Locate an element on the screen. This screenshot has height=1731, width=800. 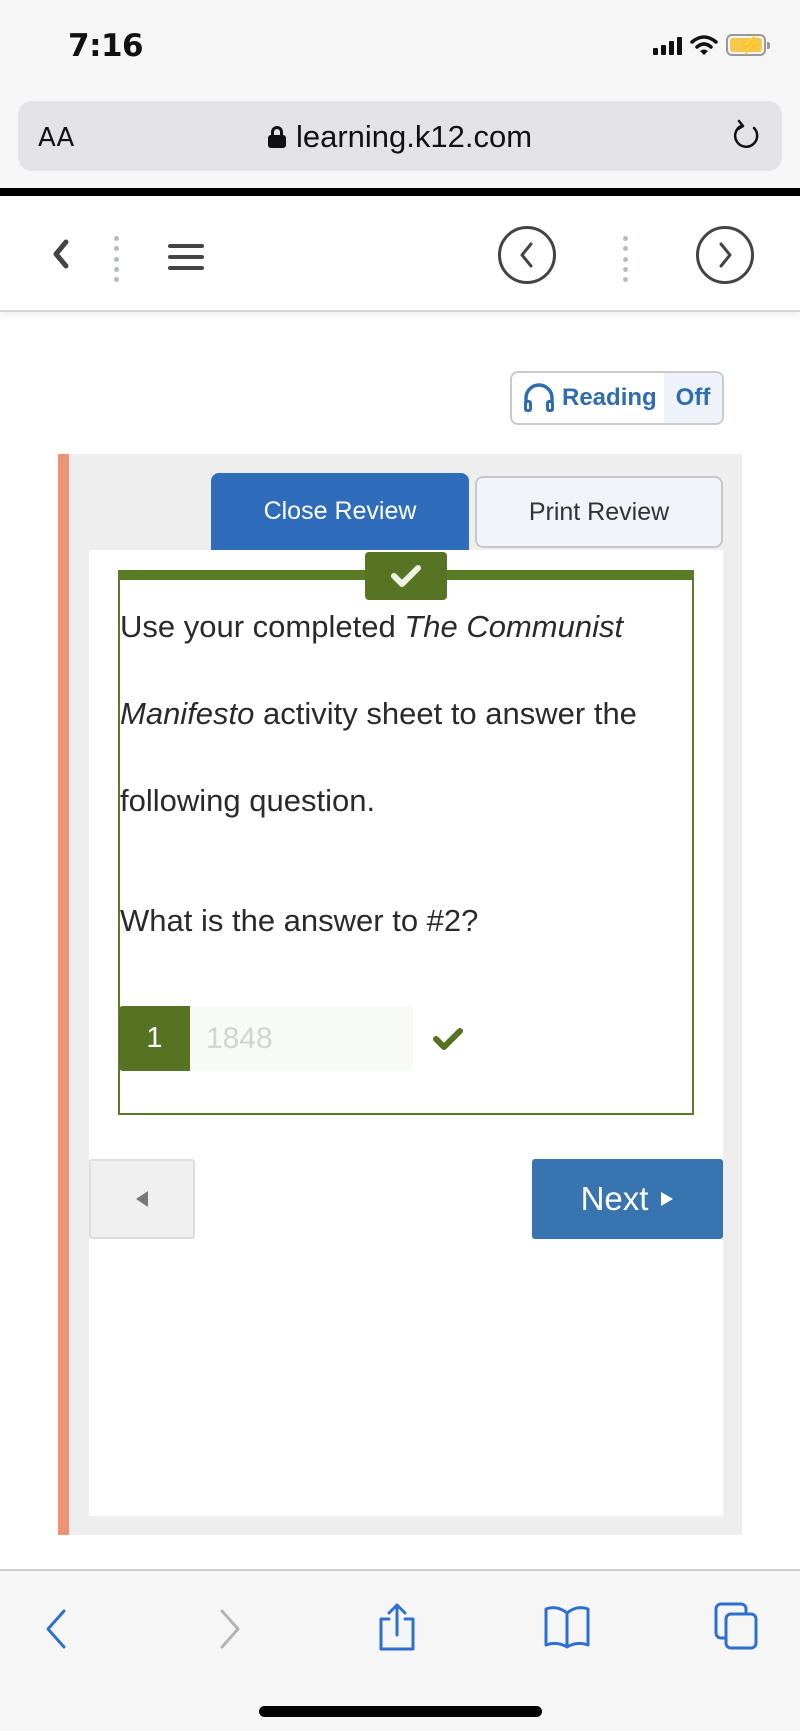
reading-label: Reading is located at coordinates (609, 397).